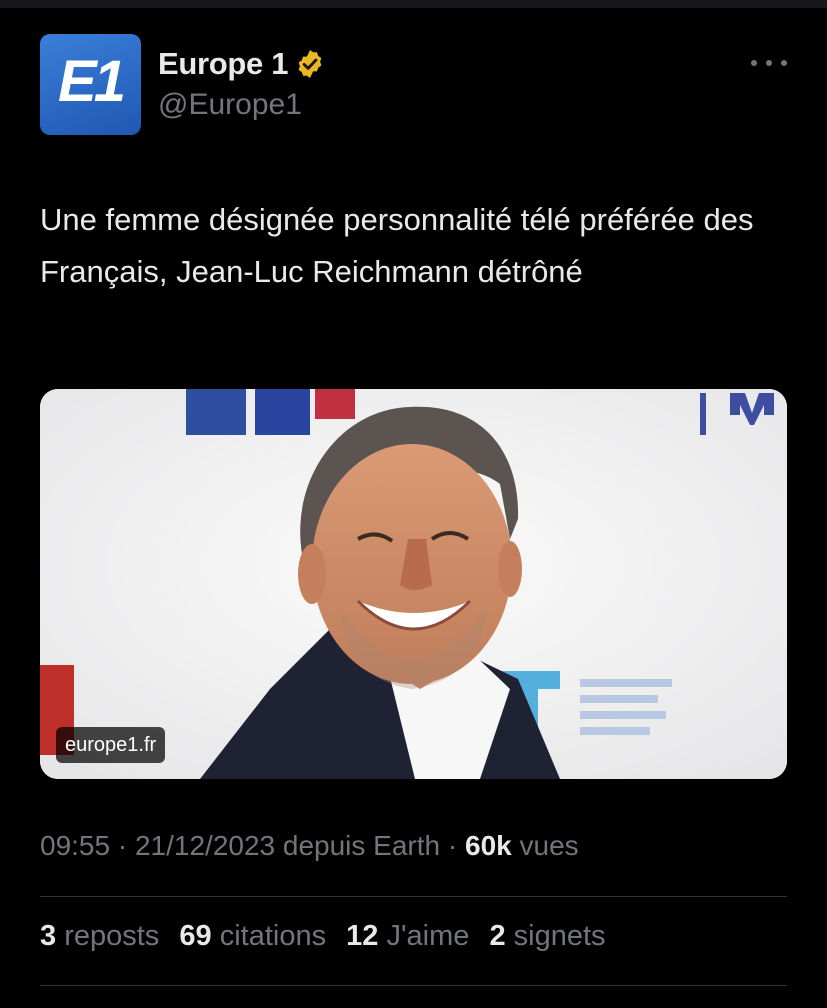  I want to click on views-label: vues, so click(549, 845).